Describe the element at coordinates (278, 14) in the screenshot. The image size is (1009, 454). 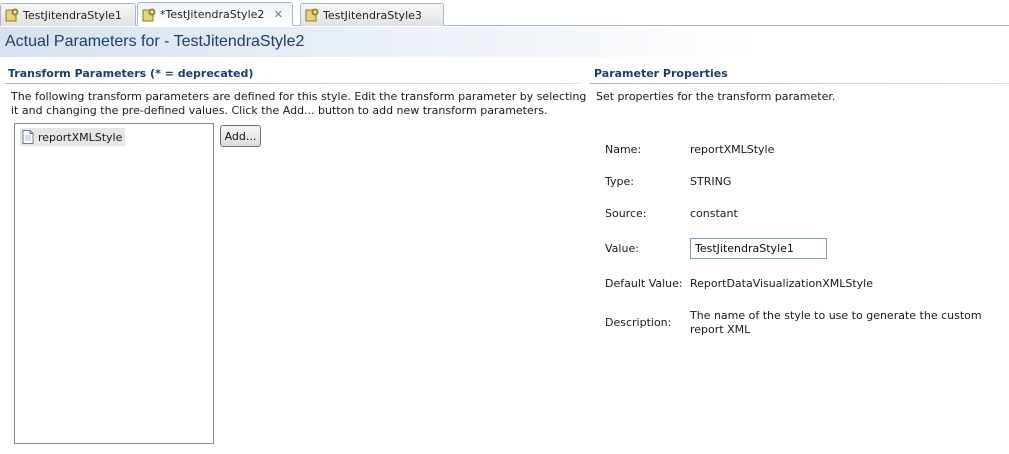
I see `close-icon: ✕` at that location.